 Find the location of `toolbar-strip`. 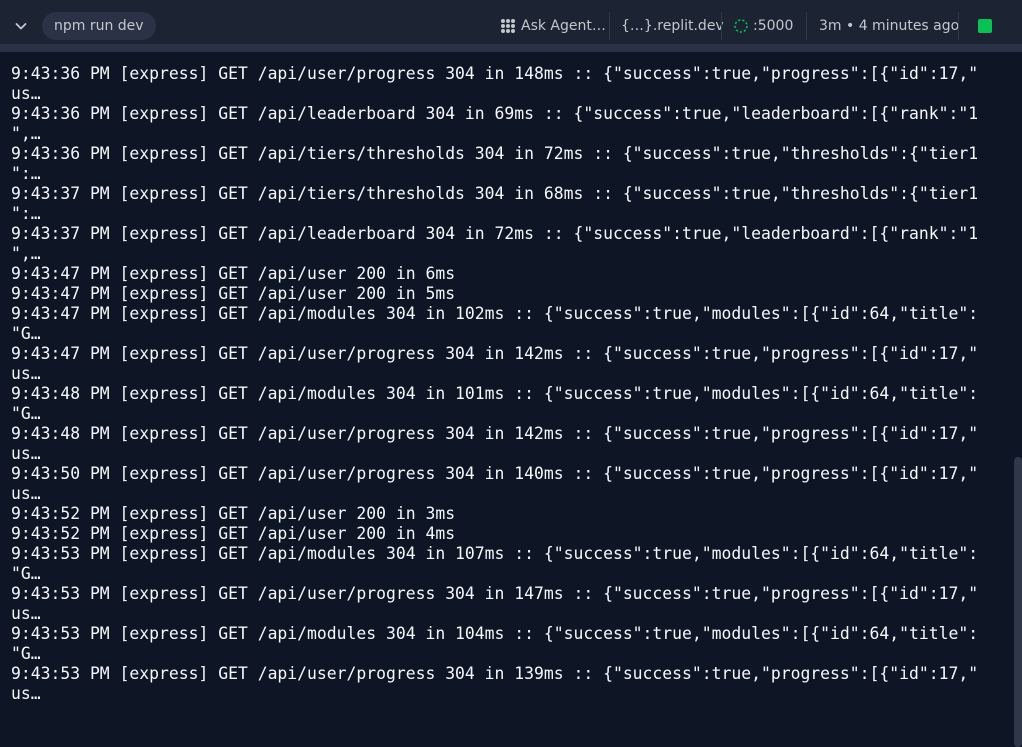

toolbar-strip is located at coordinates (511, 48).